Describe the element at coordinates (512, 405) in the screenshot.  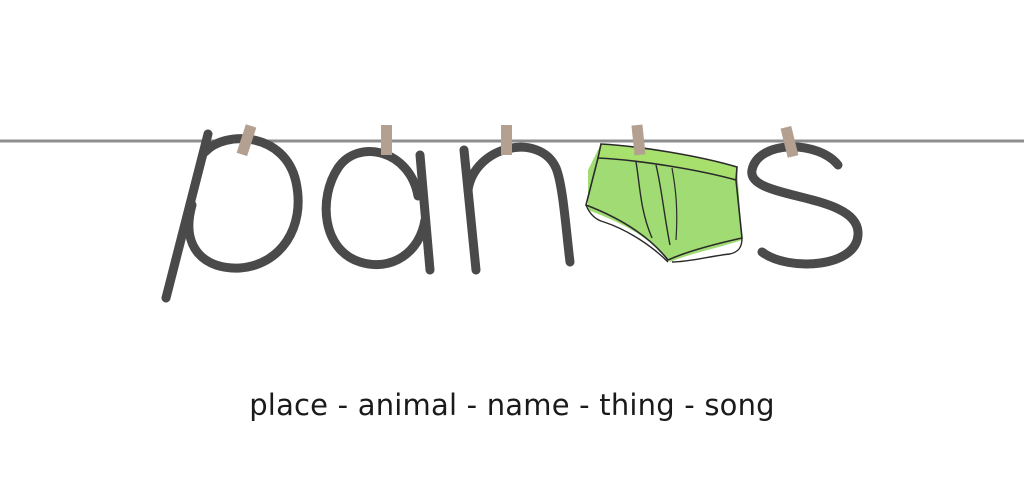
I see `tagline: place - animal - name - thing - song` at that location.